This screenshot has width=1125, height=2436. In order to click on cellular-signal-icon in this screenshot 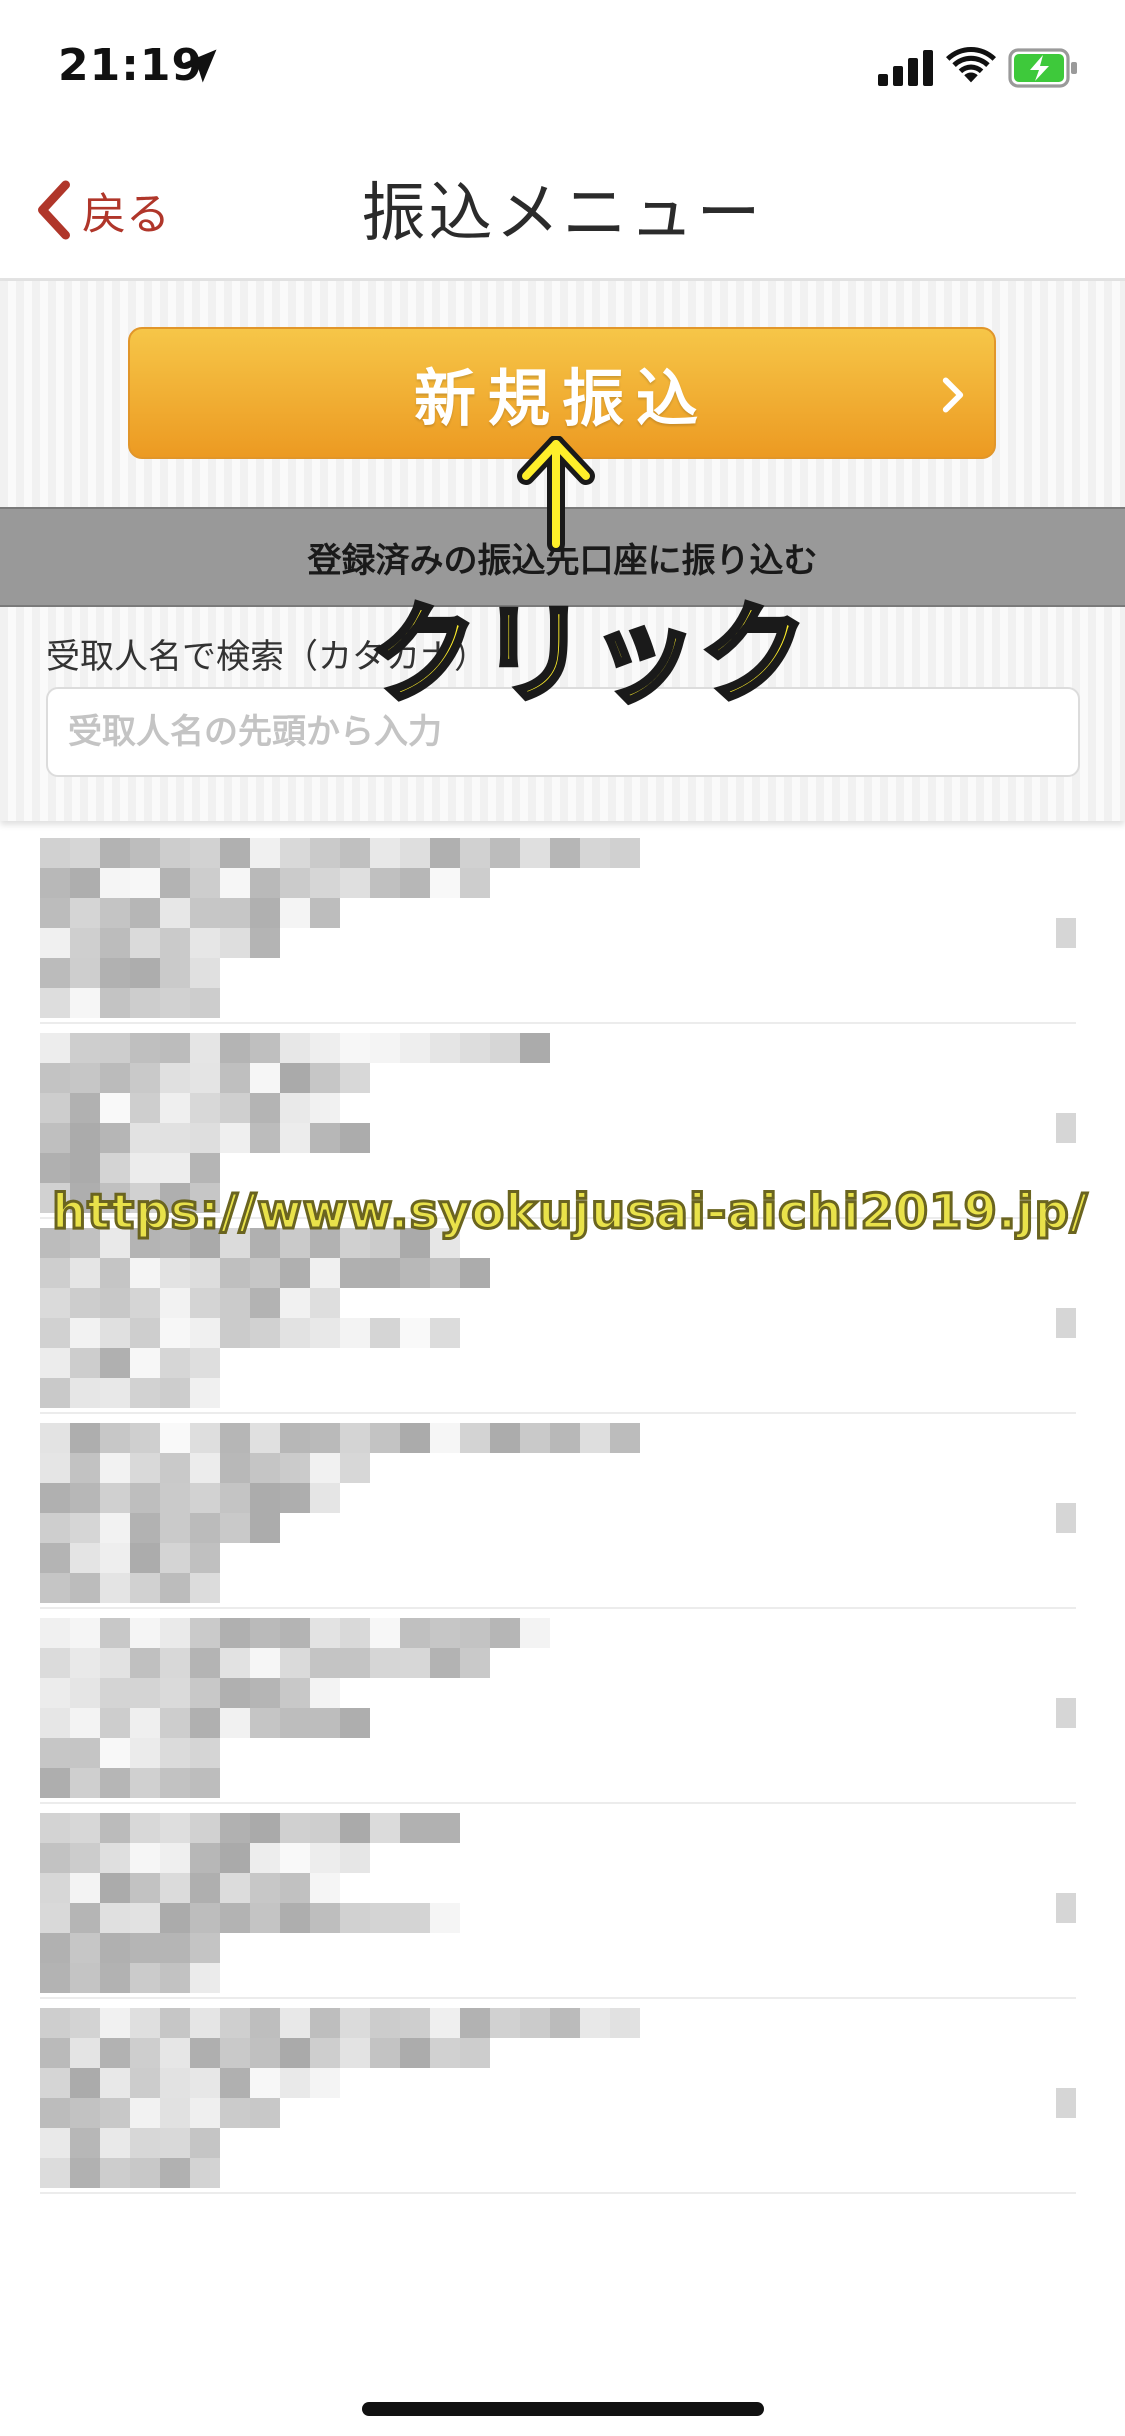, I will do `click(905, 68)`.